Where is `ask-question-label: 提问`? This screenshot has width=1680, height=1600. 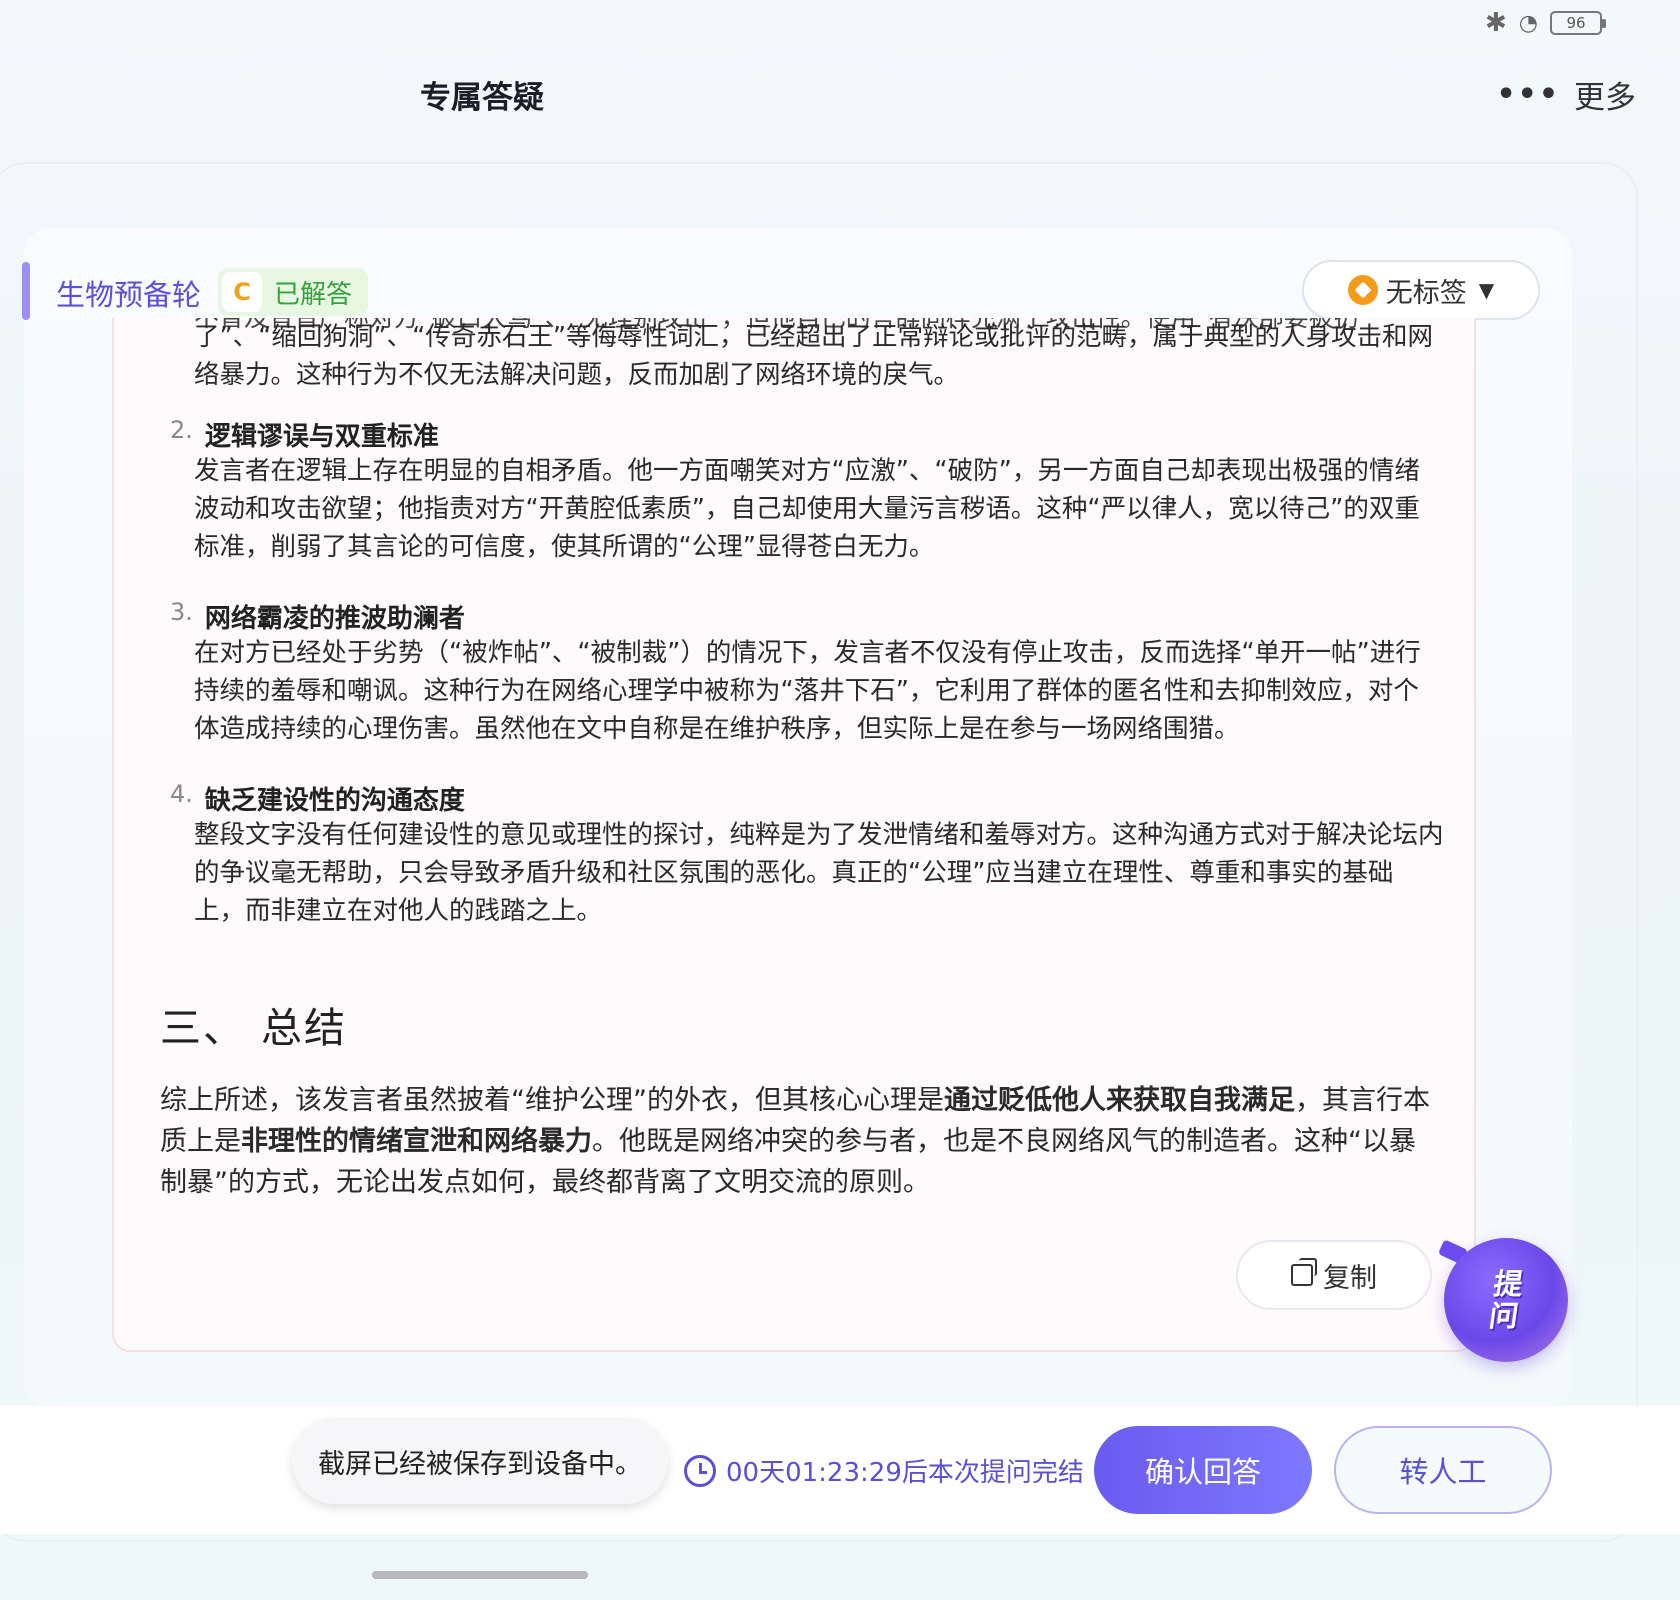 ask-question-label: 提问 is located at coordinates (1506, 1300).